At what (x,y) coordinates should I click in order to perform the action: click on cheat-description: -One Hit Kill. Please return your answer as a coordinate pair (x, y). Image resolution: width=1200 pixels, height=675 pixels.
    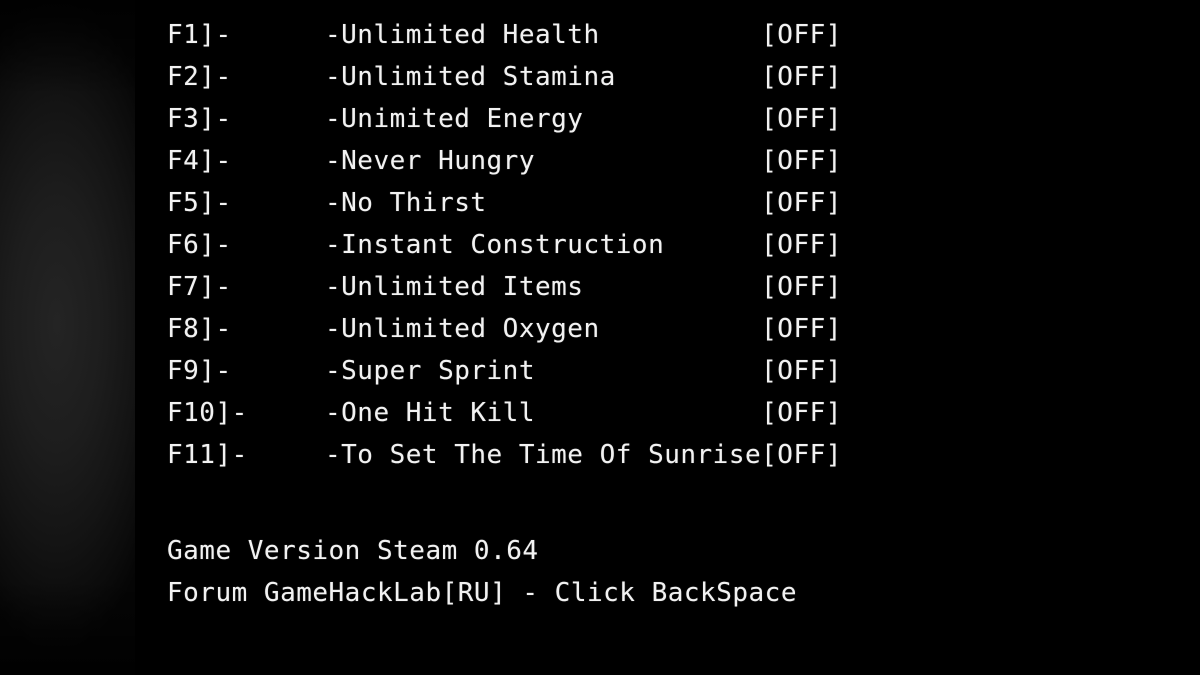
    Looking at the image, I should click on (430, 413).